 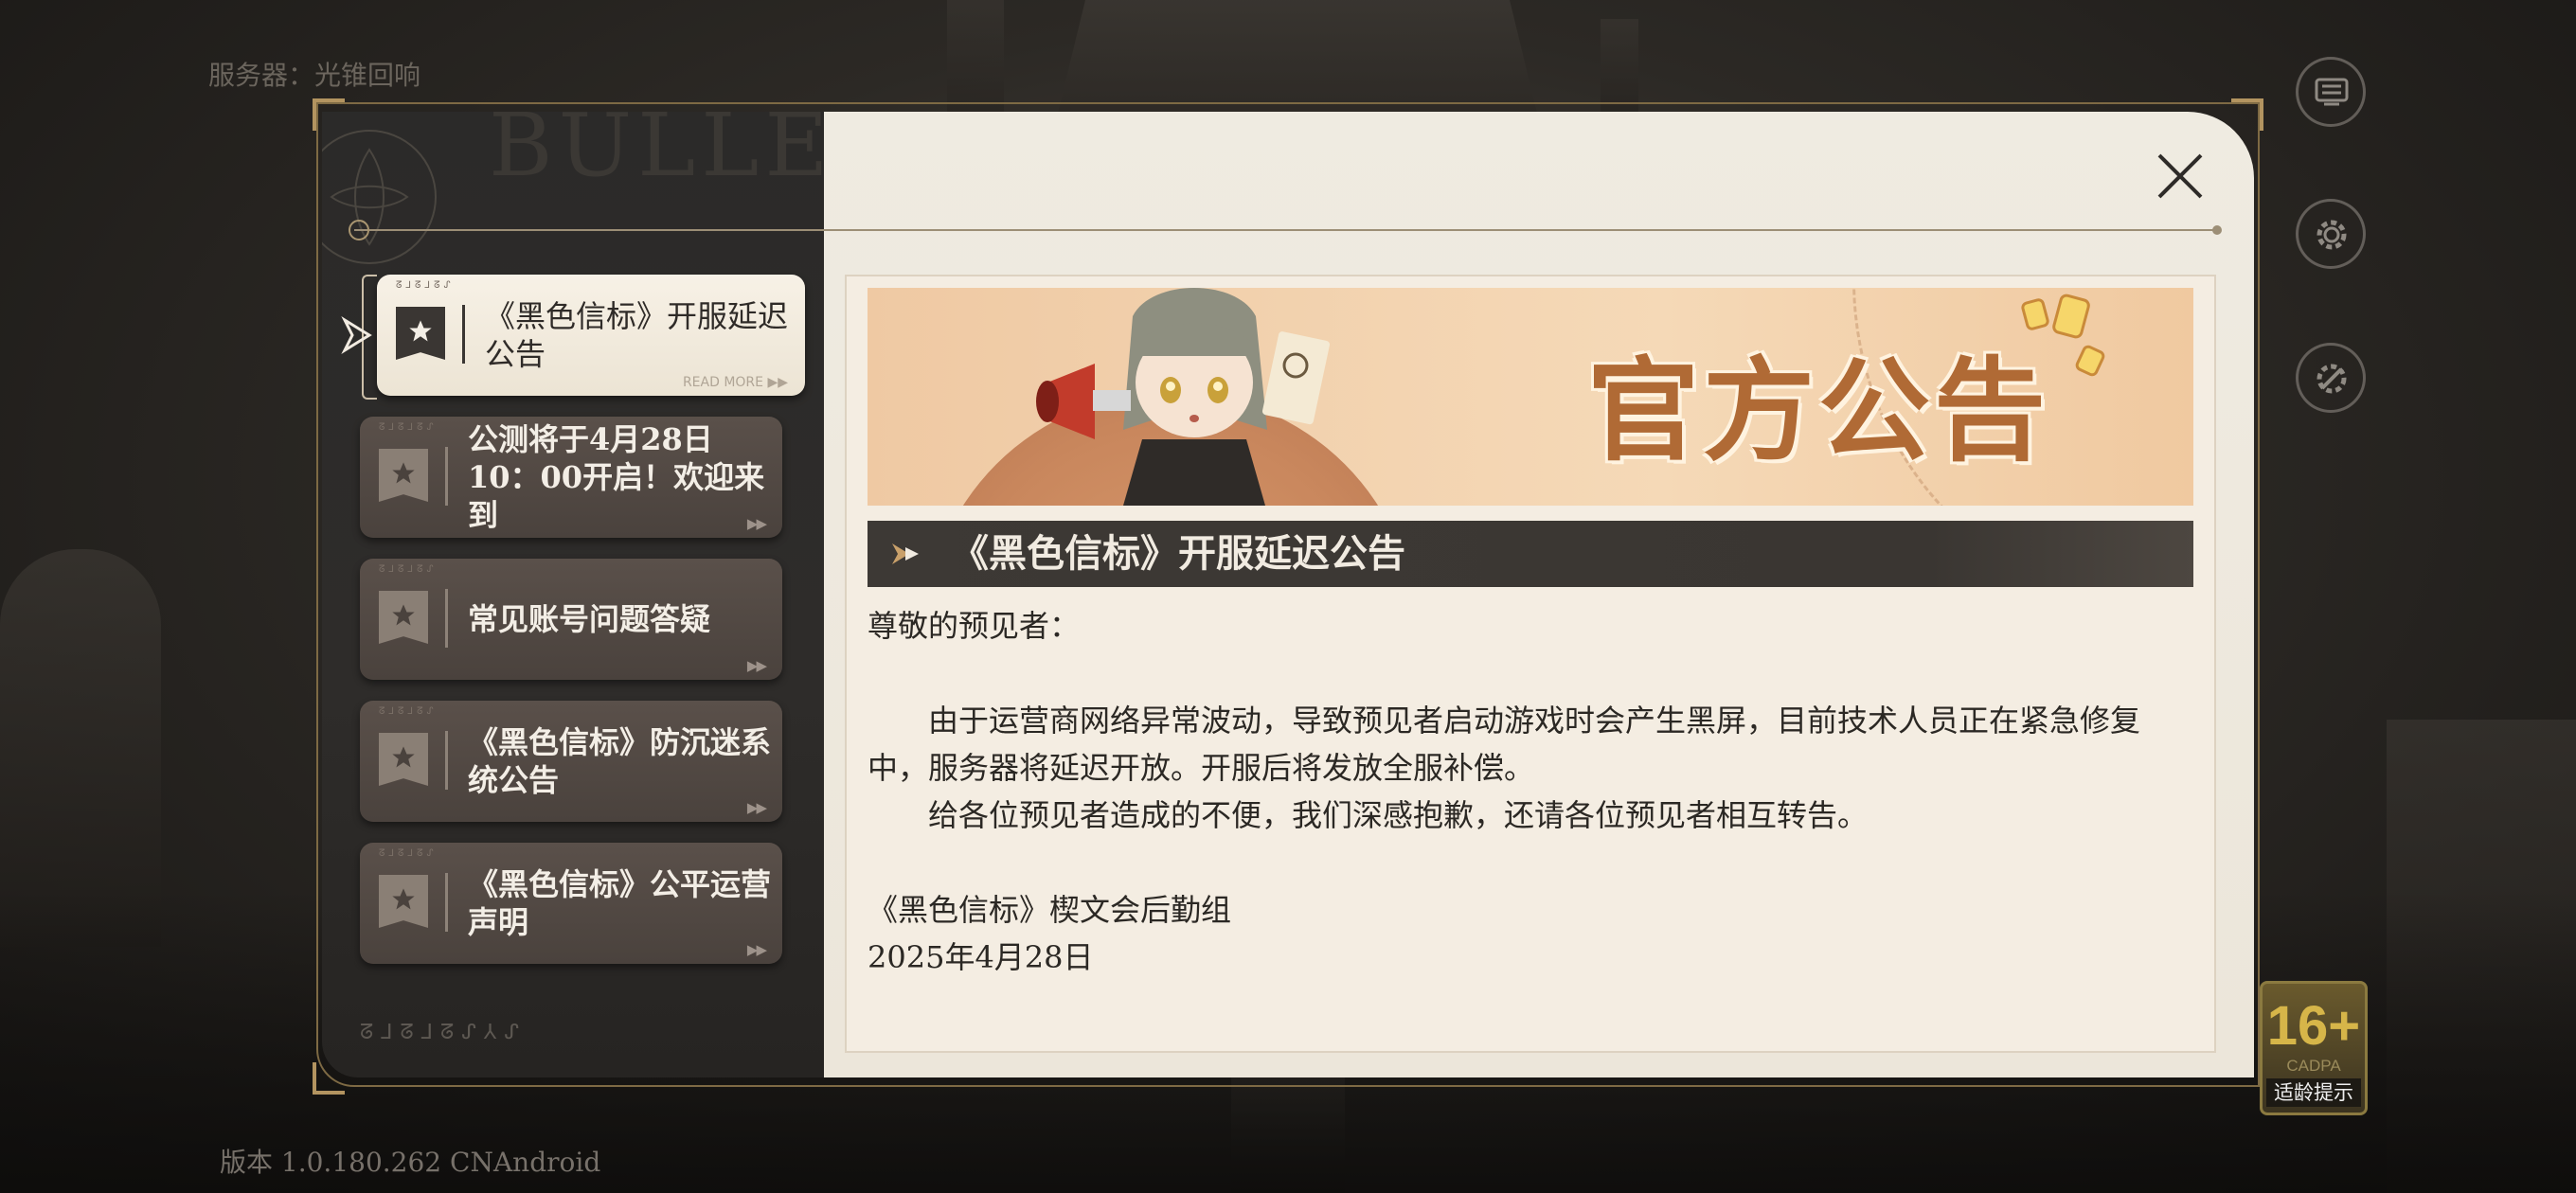 I want to click on article-headline: 《黑色信标》开服延迟公告, so click(x=1178, y=553).